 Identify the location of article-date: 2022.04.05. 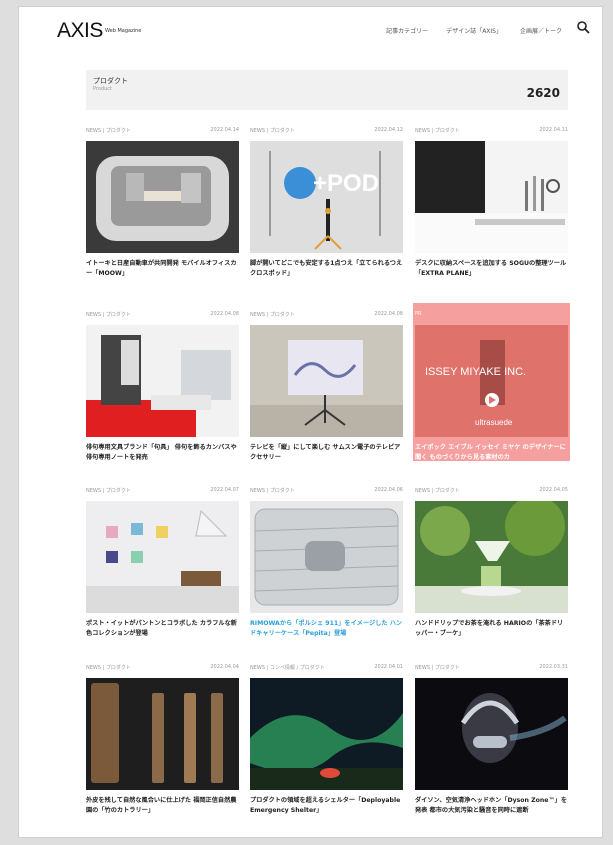
(553, 490).